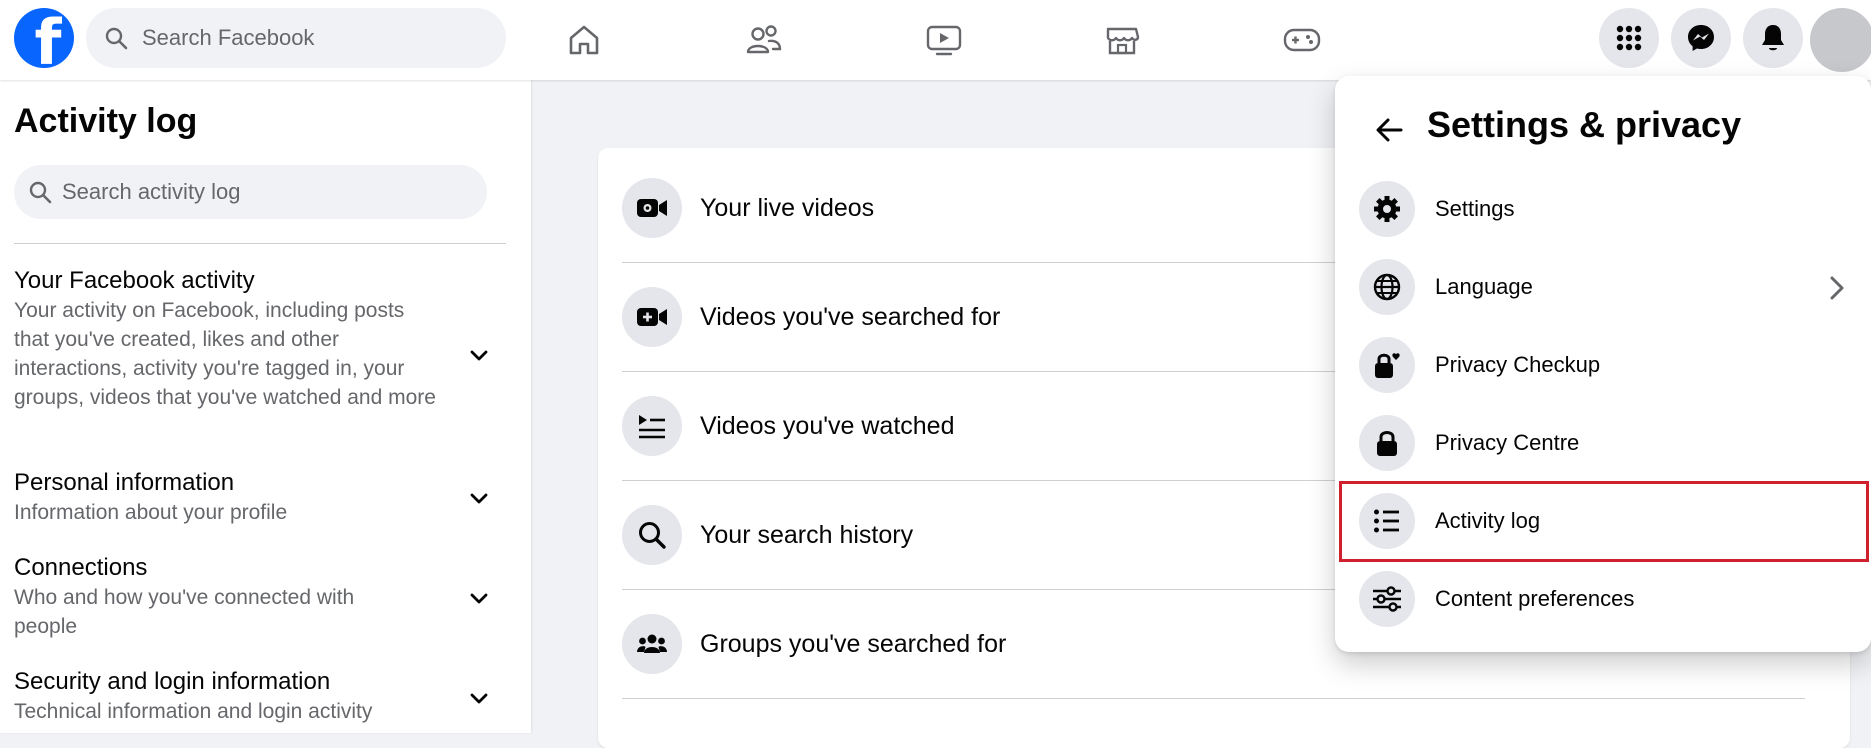 The image size is (1871, 748). Describe the element at coordinates (1387, 521) in the screenshot. I see `list-icon` at that location.